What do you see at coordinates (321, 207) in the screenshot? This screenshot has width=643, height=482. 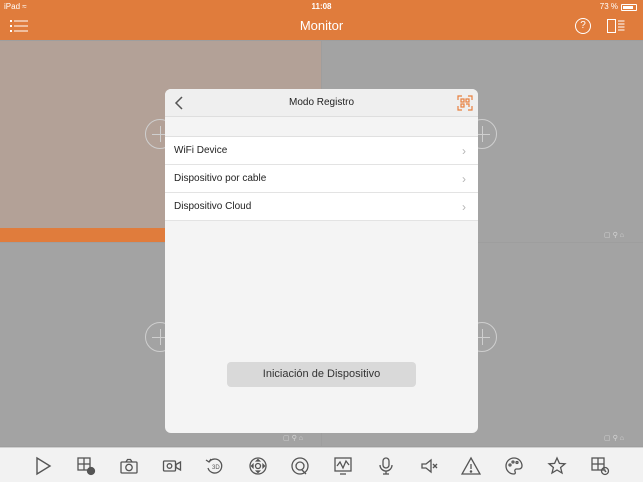 I see `list-item-cloud-device: Dispositivo Cloud ›` at bounding box center [321, 207].